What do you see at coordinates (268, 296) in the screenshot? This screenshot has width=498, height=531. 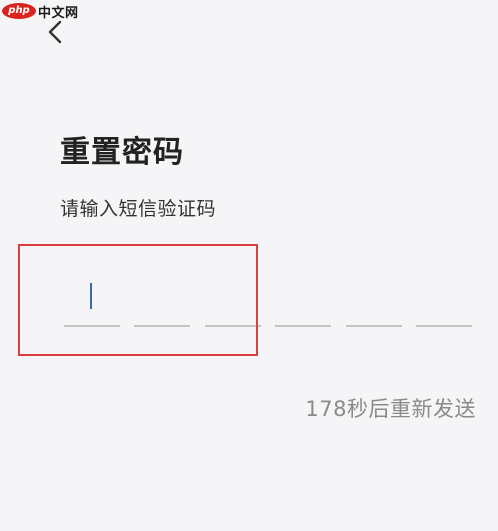 I see `verification-code-input` at bounding box center [268, 296].